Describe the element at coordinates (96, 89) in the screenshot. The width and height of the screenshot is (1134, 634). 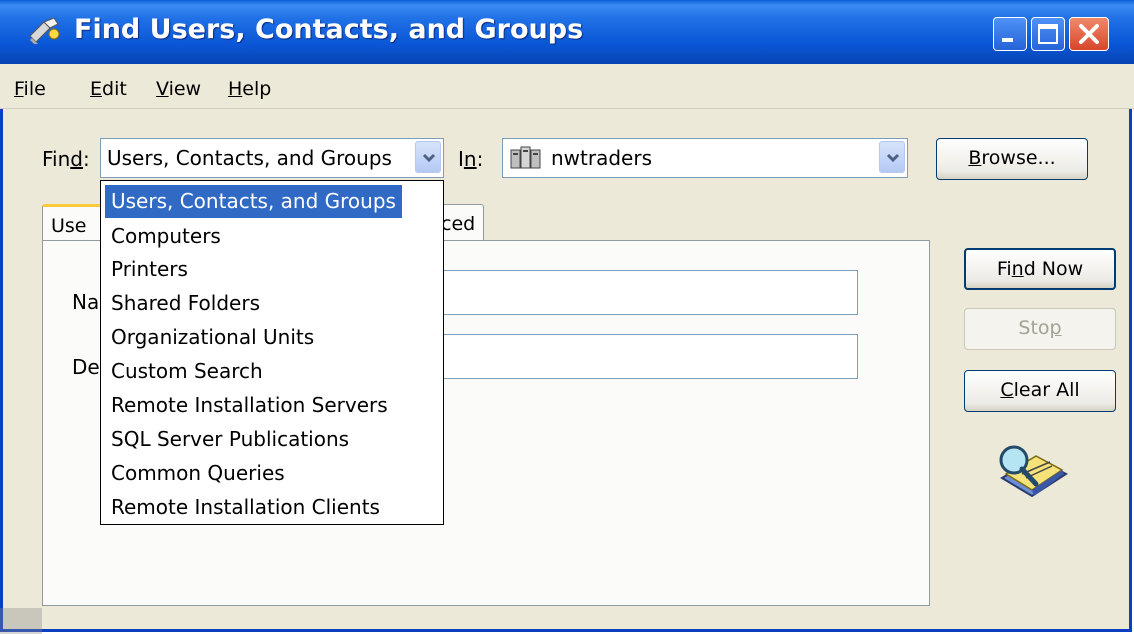
I see `menu-edit-mnemonic: E` at that location.